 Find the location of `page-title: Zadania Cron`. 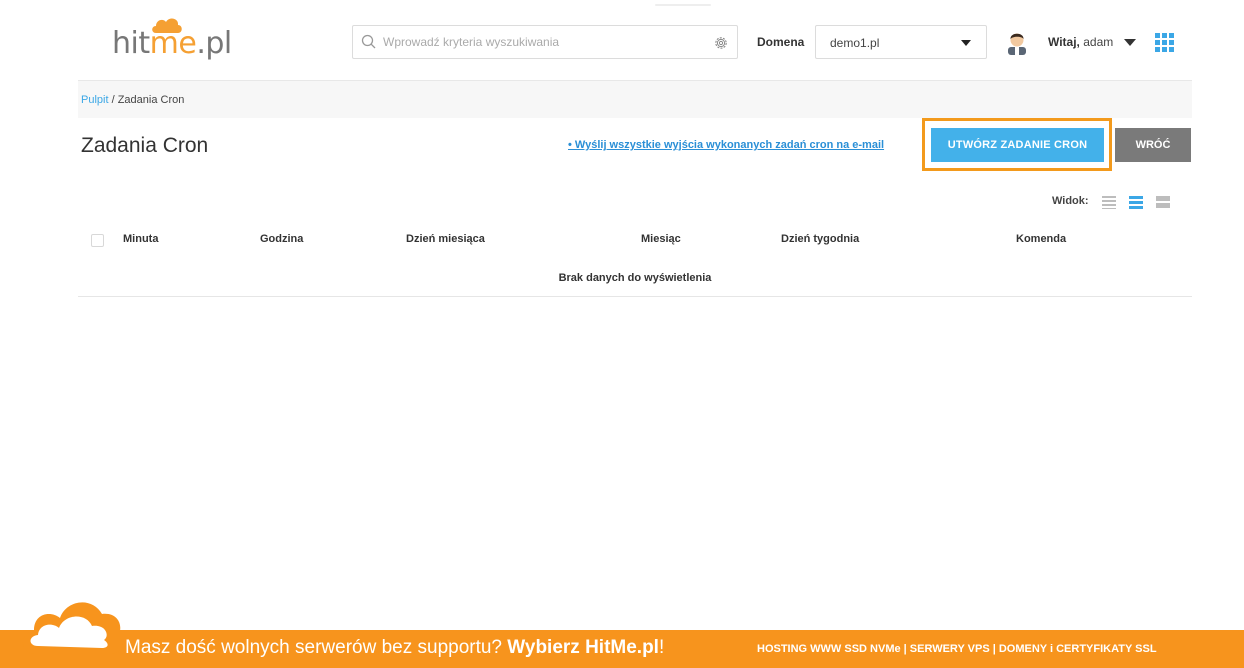

page-title: Zadania Cron is located at coordinates (145, 145).